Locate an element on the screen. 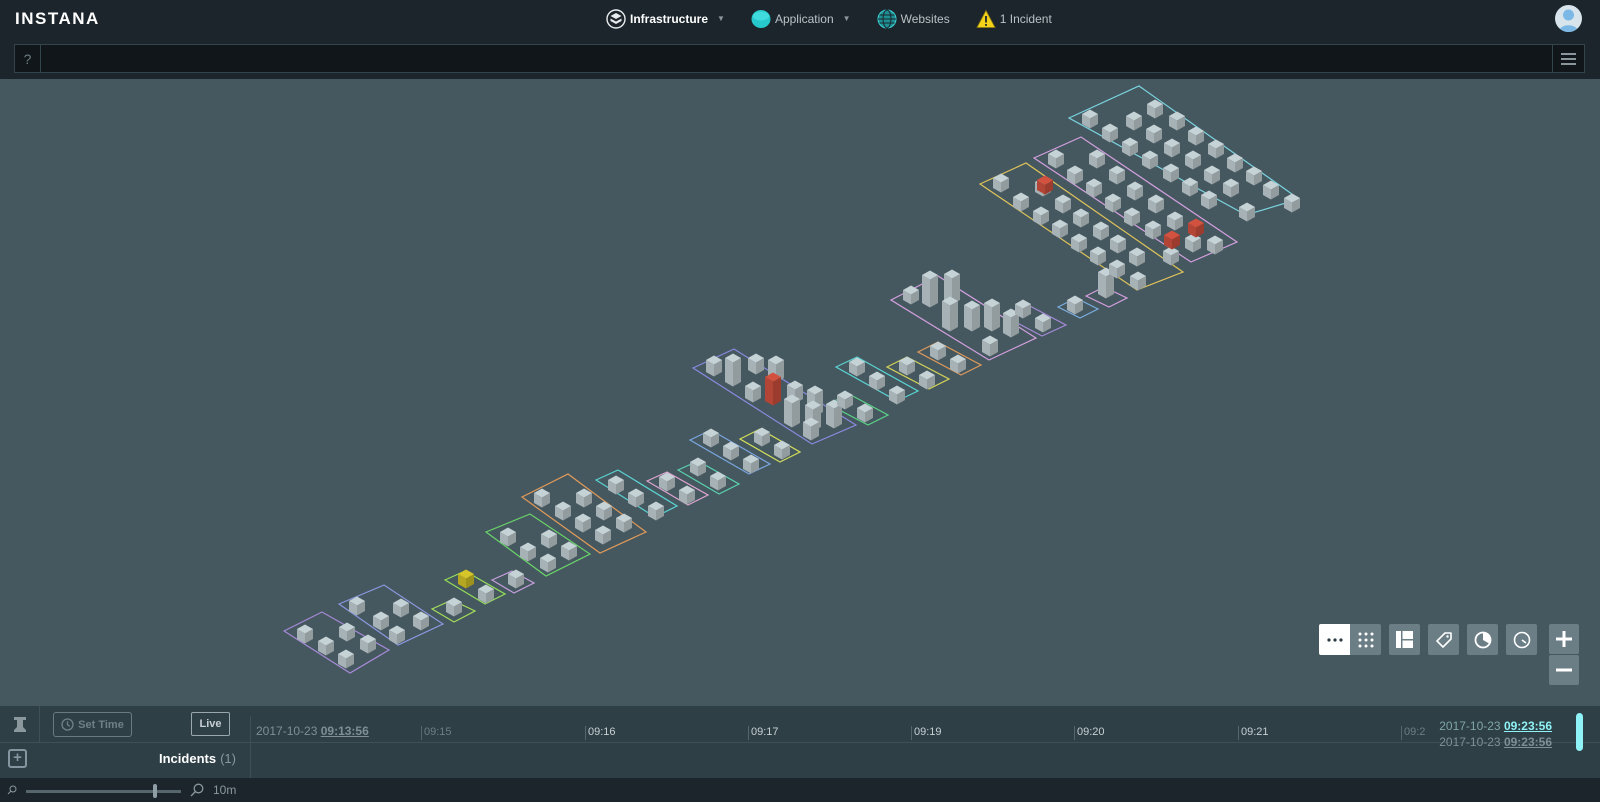 The image size is (1600, 802). nav-application: Application ▼ is located at coordinates (801, 19).